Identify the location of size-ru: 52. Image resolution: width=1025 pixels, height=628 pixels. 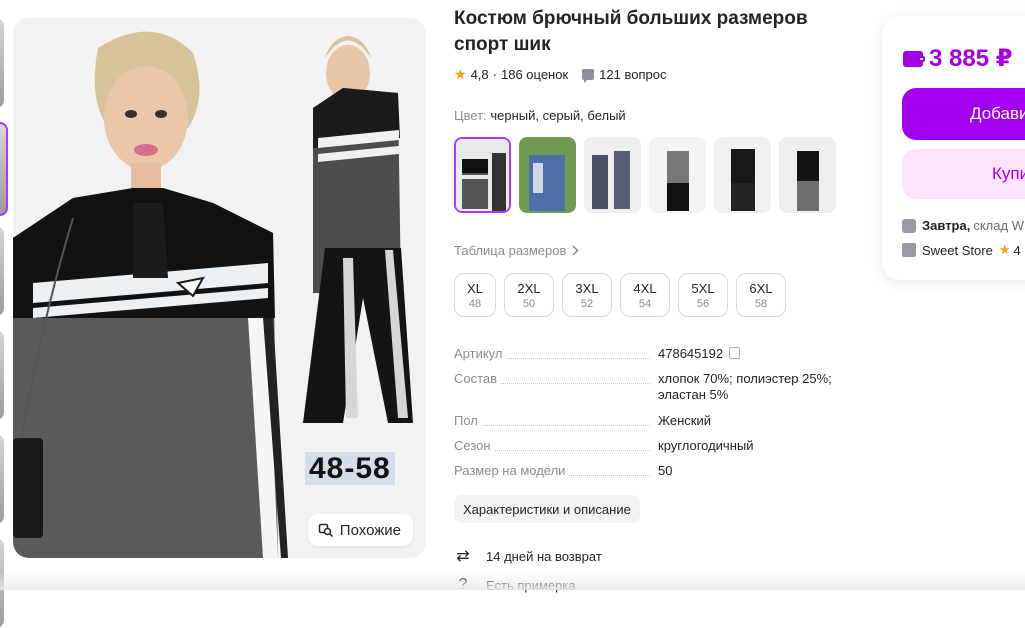
(587, 303).